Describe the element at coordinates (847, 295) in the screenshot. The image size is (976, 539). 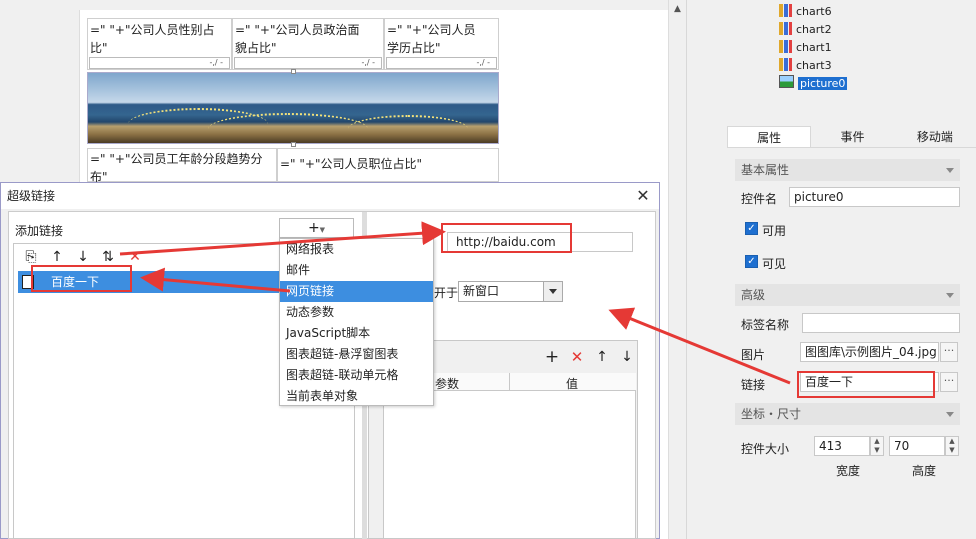
I see `section-advanced: 高级` at that location.